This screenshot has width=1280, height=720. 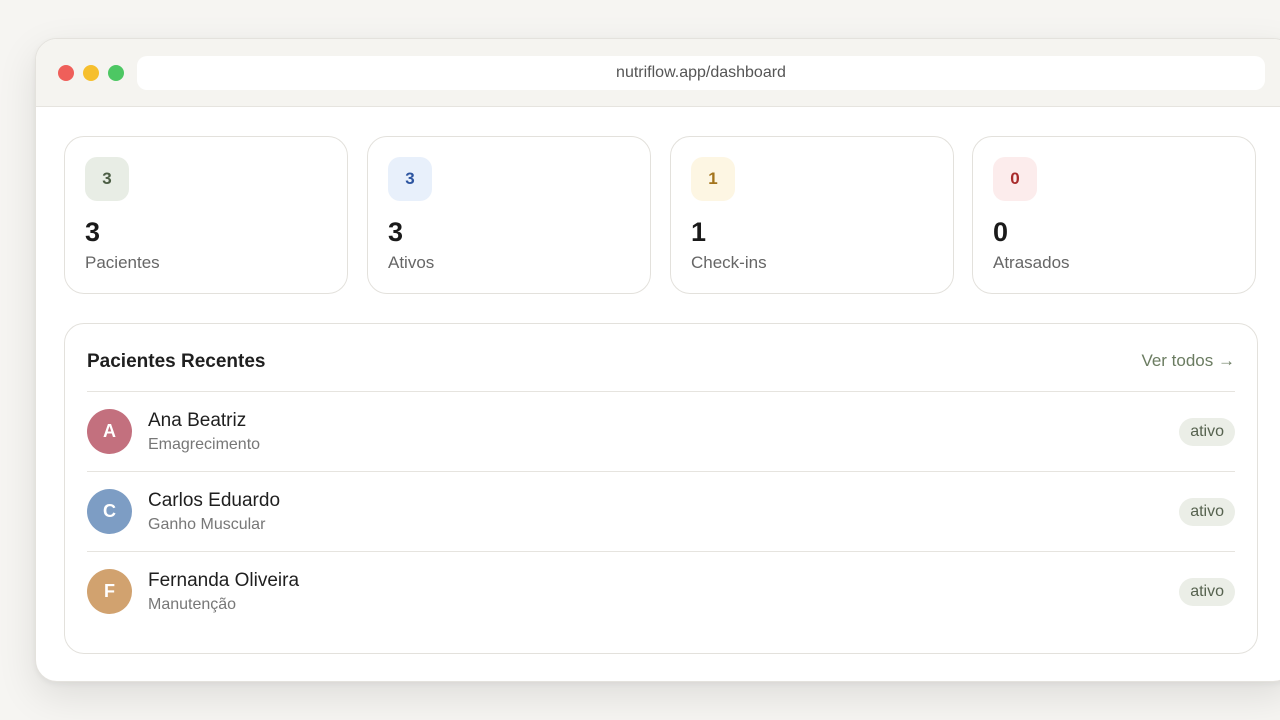 I want to click on patient-row: A Ana Beatriz Emagrecimento ativo, so click(x=661, y=431).